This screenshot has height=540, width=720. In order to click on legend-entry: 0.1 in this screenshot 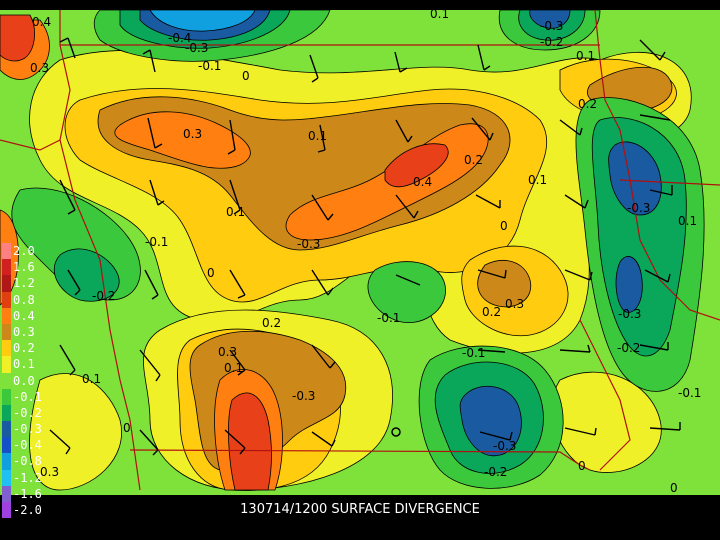, I will do `click(26, 364)`.